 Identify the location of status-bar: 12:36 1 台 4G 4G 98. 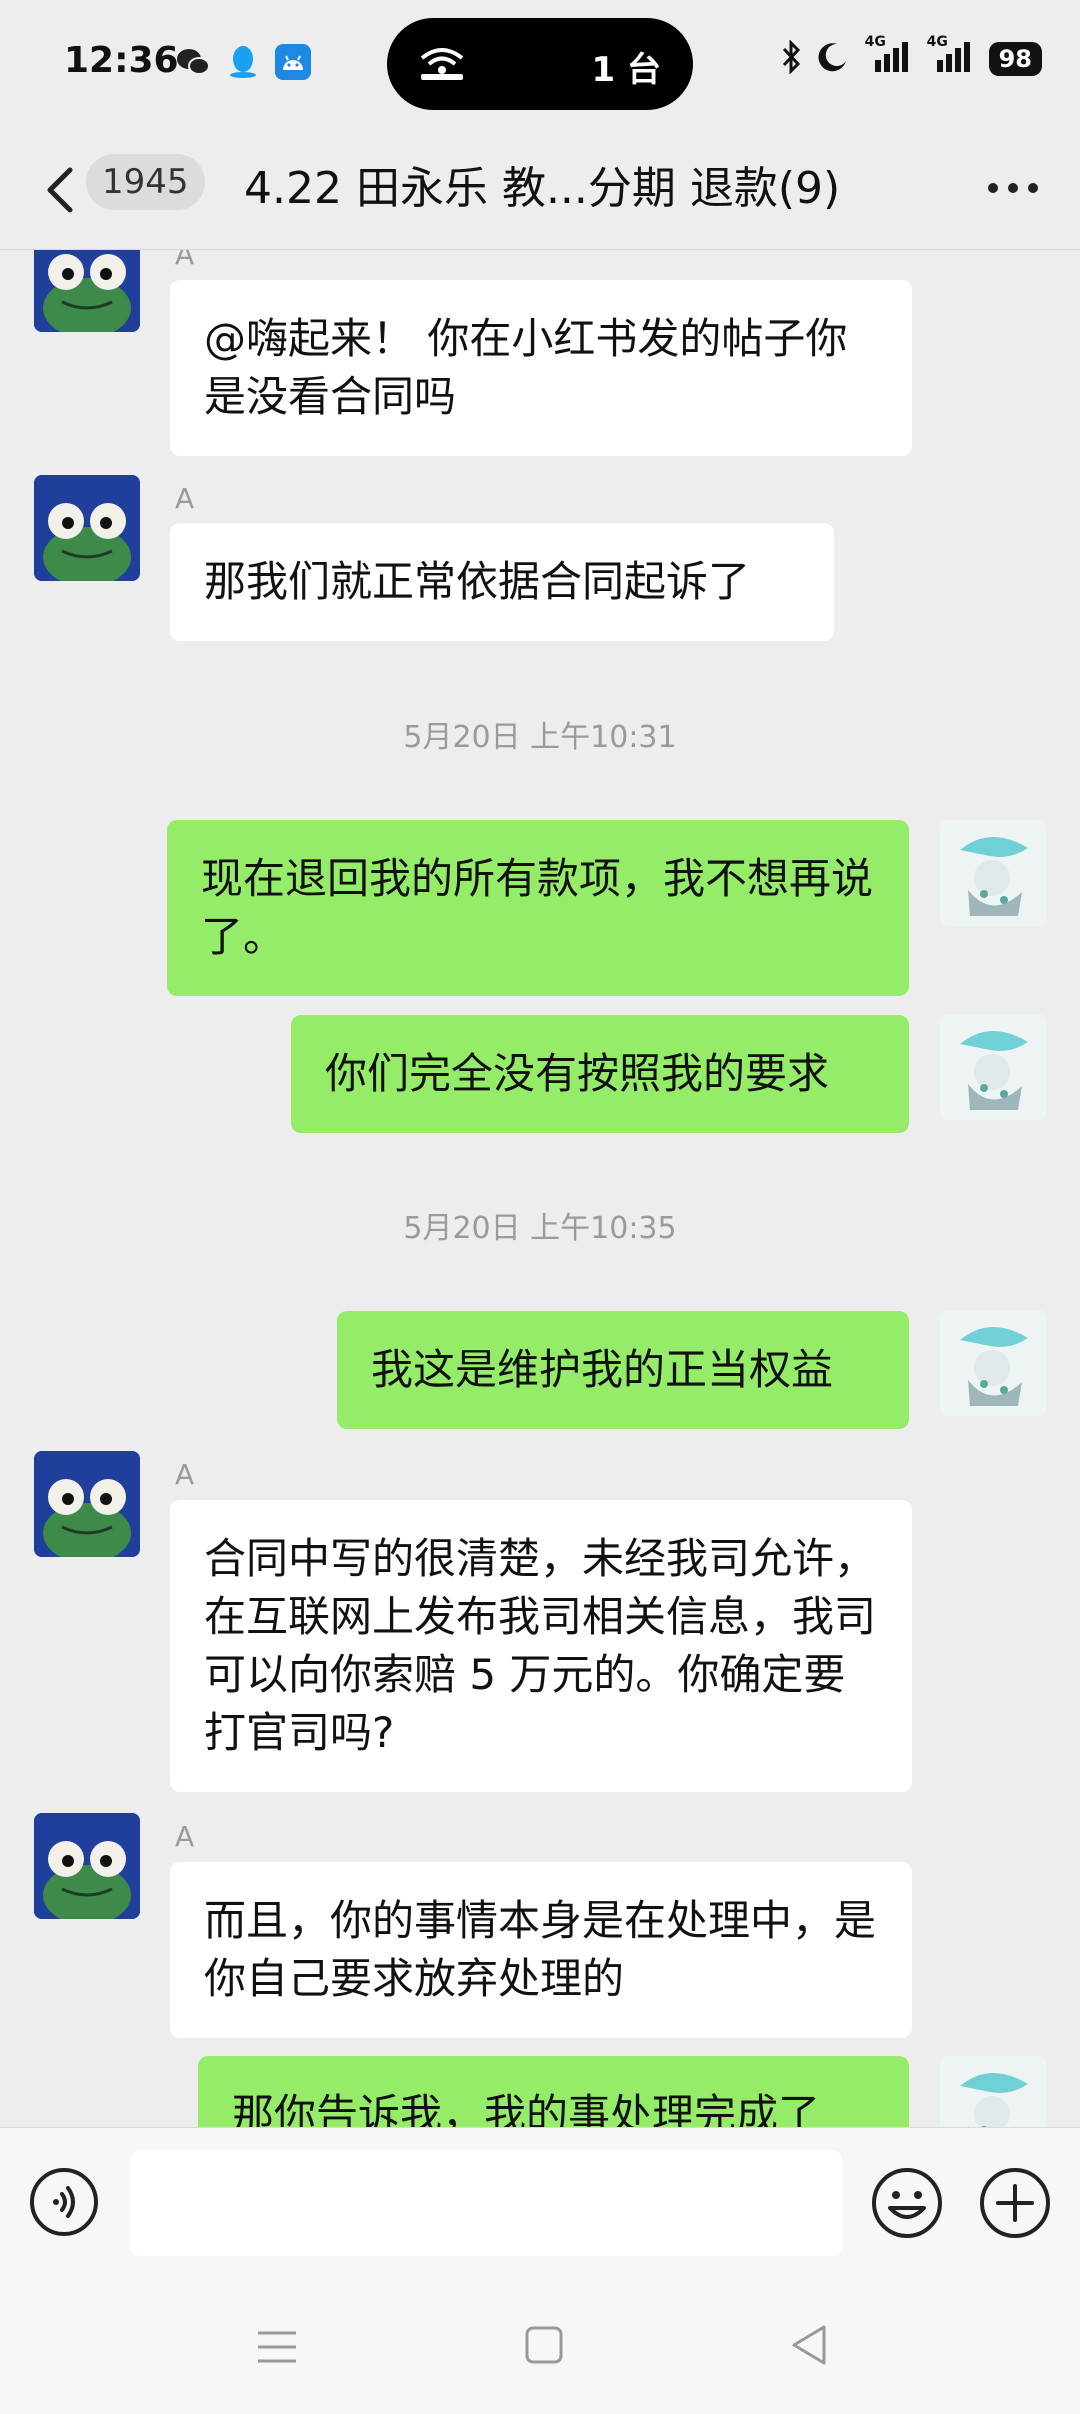
(540, 65).